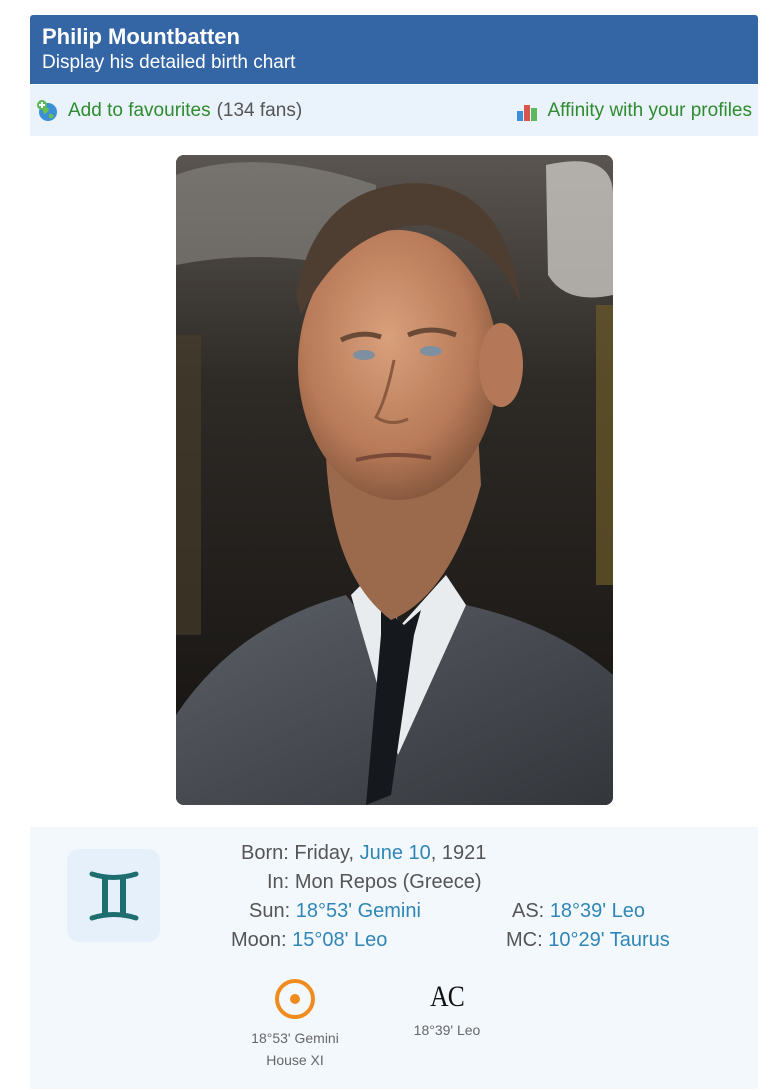 The height and width of the screenshot is (1090, 773). Describe the element at coordinates (394, 36) in the screenshot. I see `page-title: Philip Mountbatten` at that location.